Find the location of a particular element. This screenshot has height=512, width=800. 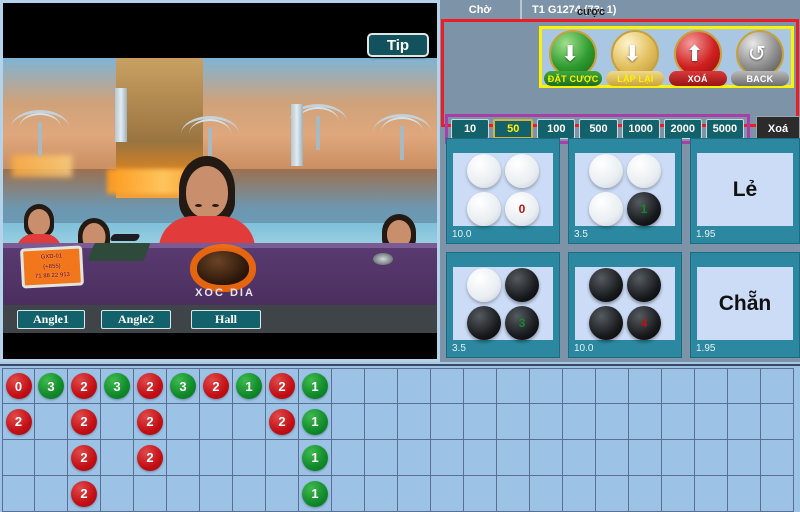

chip-100: 100 is located at coordinates (556, 129).